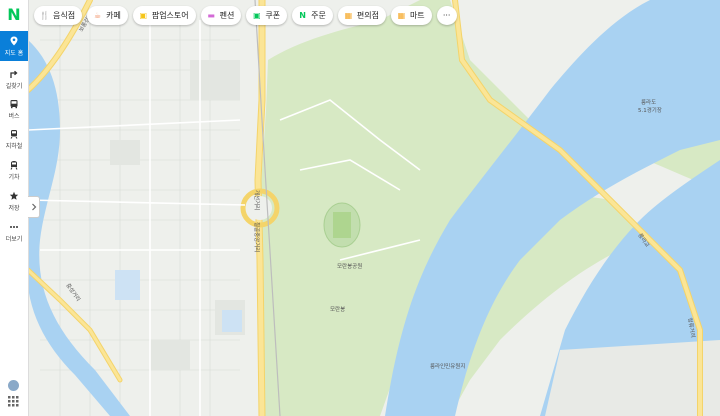 This screenshot has height=416, width=720. What do you see at coordinates (257, 200) in the screenshot?
I see `road-label-vertical: 개선거리` at bounding box center [257, 200].